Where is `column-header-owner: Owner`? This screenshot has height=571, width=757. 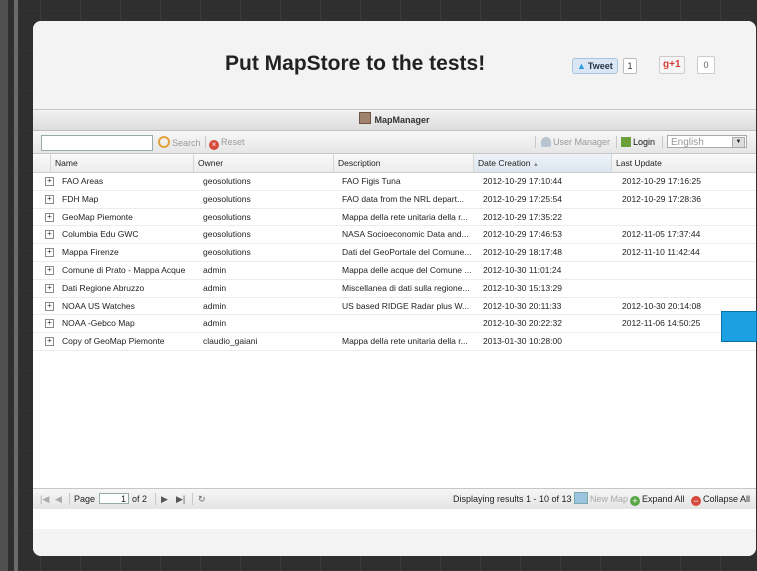
column-header-owner: Owner is located at coordinates (263, 163).